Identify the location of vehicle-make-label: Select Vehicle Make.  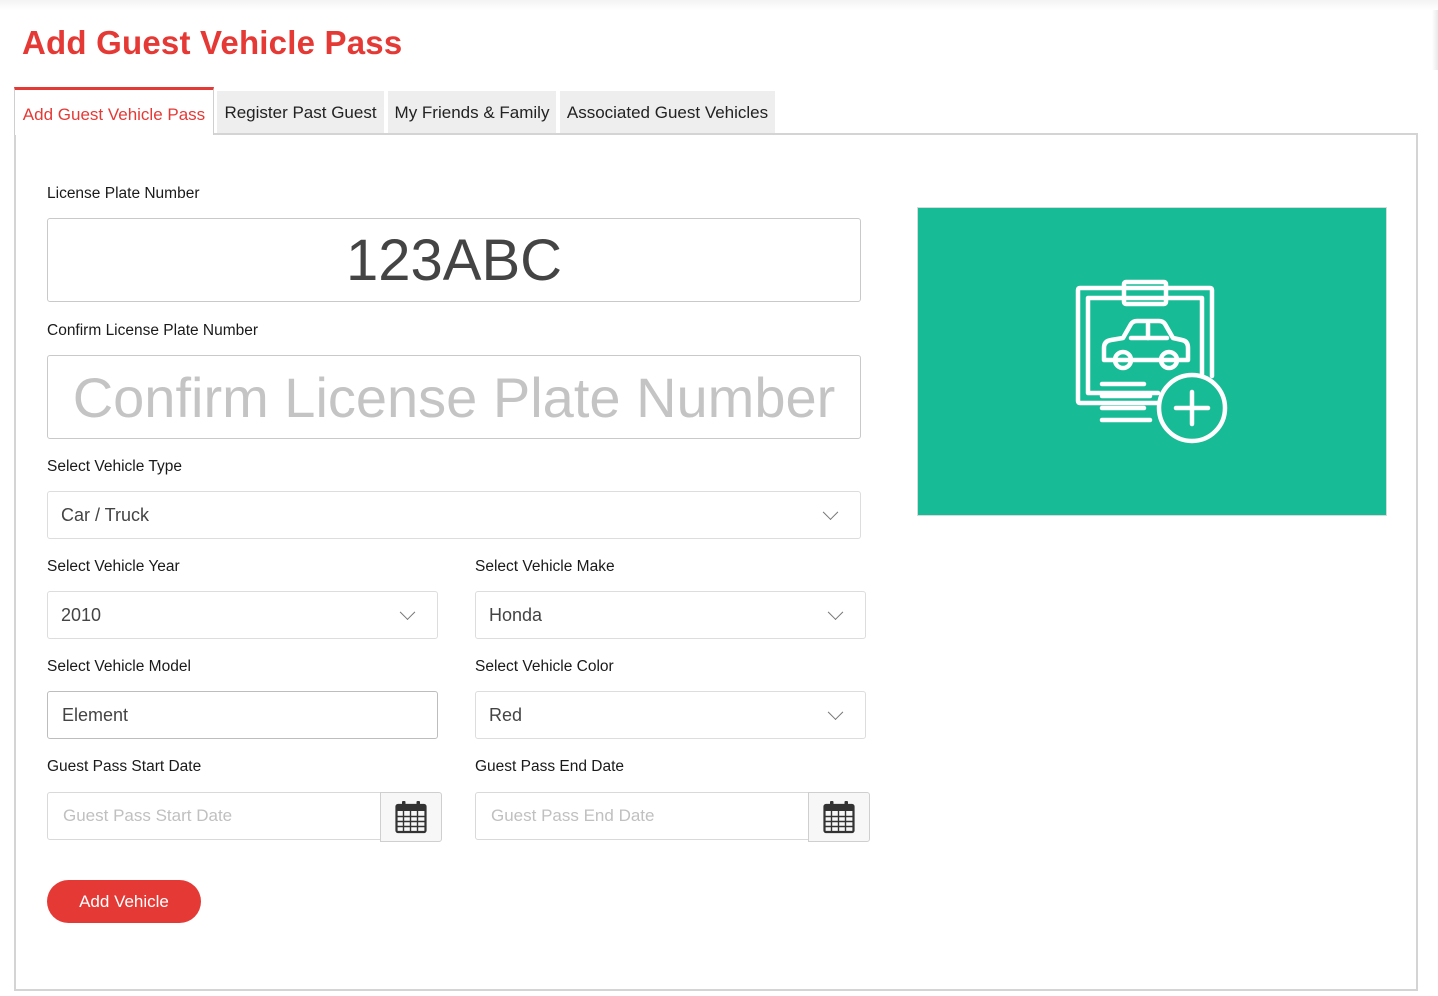
(545, 566).